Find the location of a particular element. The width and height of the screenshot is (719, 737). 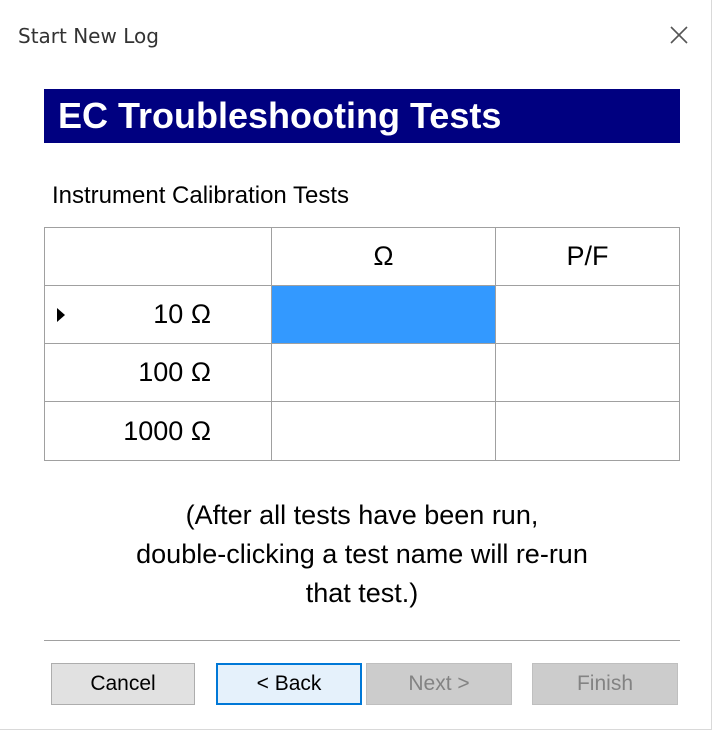

page-title: EC Troubleshooting Tests is located at coordinates (280, 115).